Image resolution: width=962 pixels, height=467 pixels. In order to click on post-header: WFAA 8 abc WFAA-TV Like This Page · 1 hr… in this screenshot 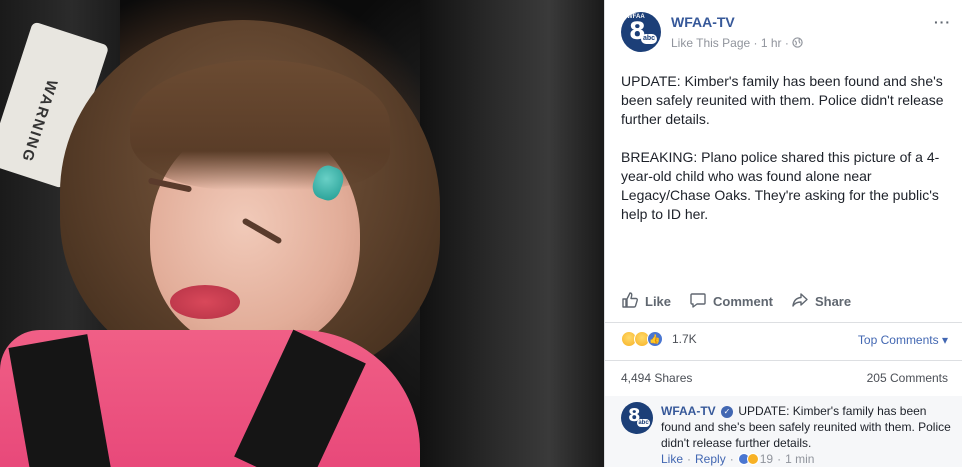, I will do `click(786, 34)`.